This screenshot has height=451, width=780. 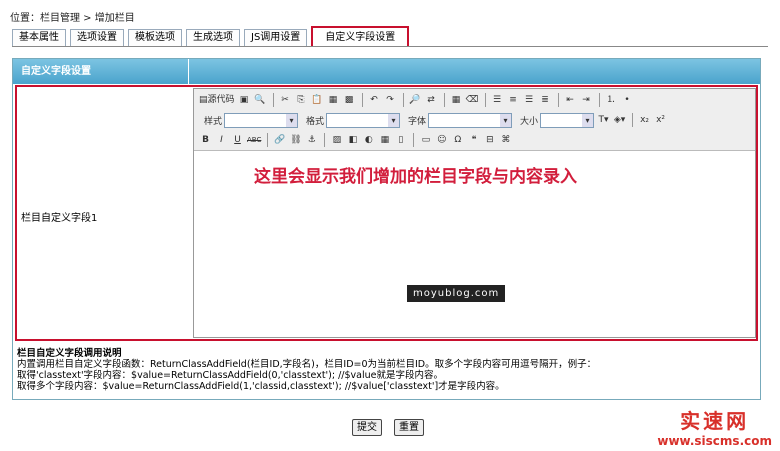 I want to click on form-actions: 提交 重置, so click(x=394, y=427).